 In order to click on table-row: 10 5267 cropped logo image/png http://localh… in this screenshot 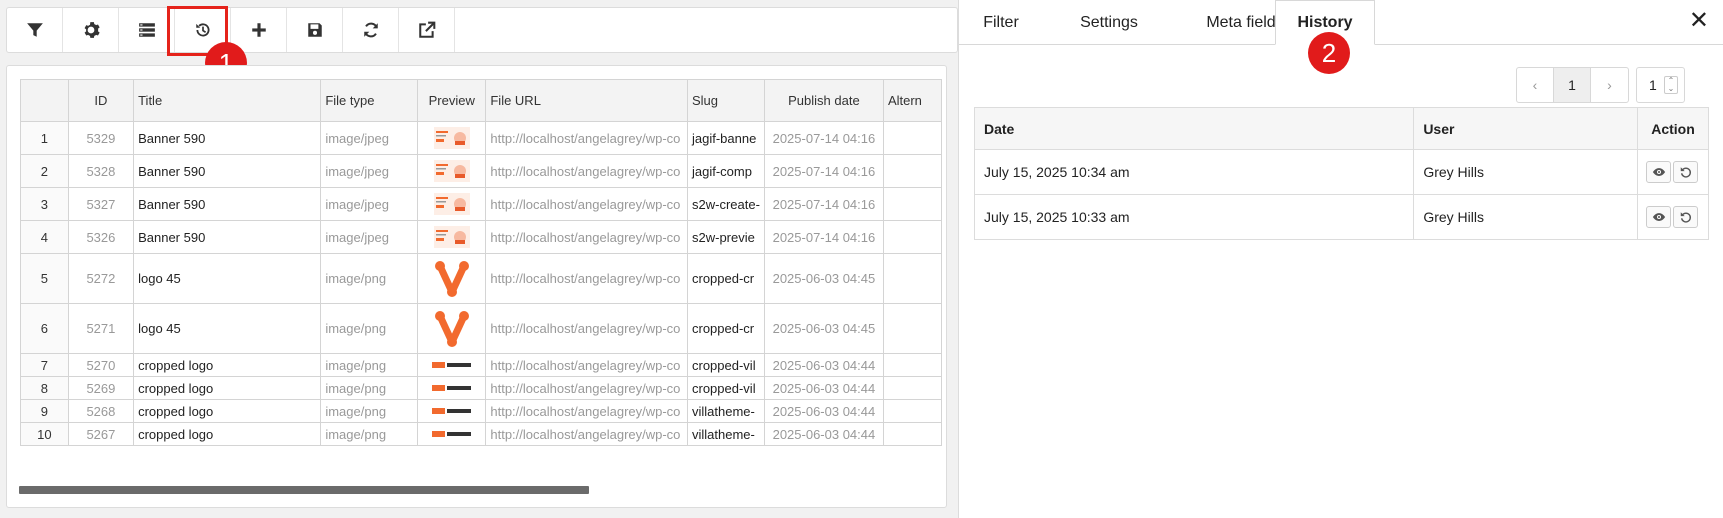, I will do `click(481, 434)`.